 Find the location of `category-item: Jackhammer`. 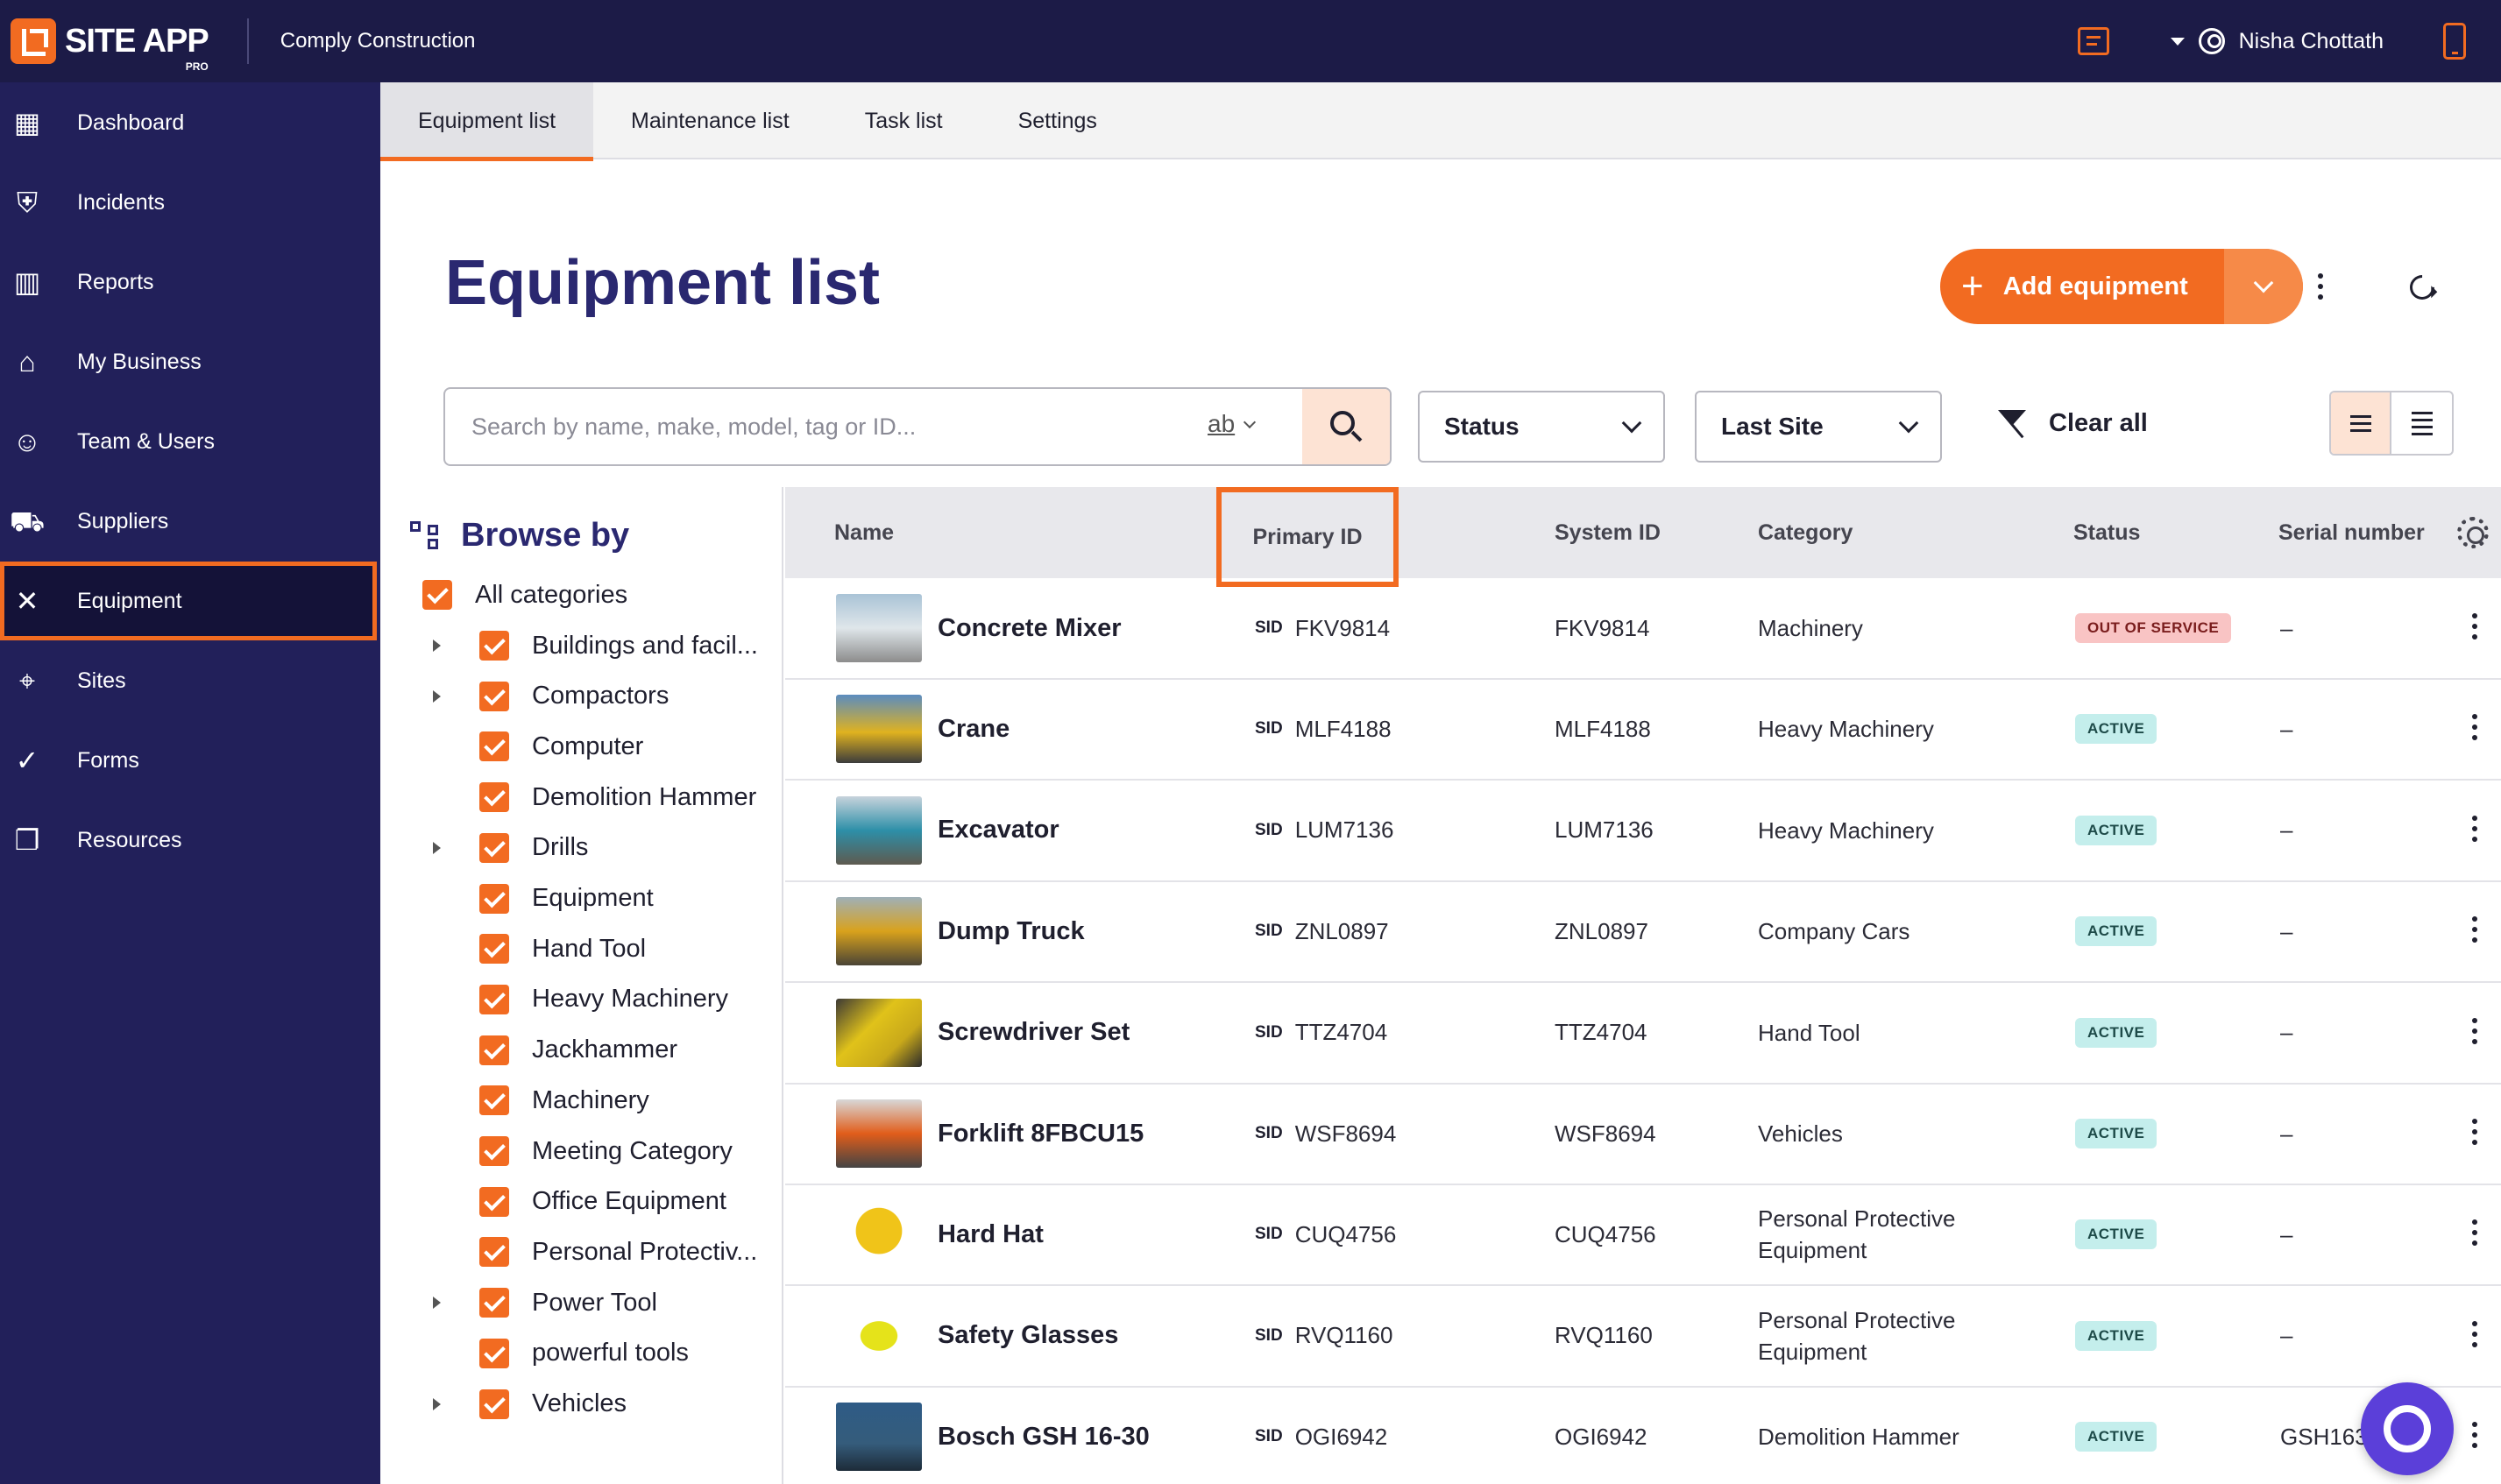

category-item: Jackhammer is located at coordinates (555, 1050).